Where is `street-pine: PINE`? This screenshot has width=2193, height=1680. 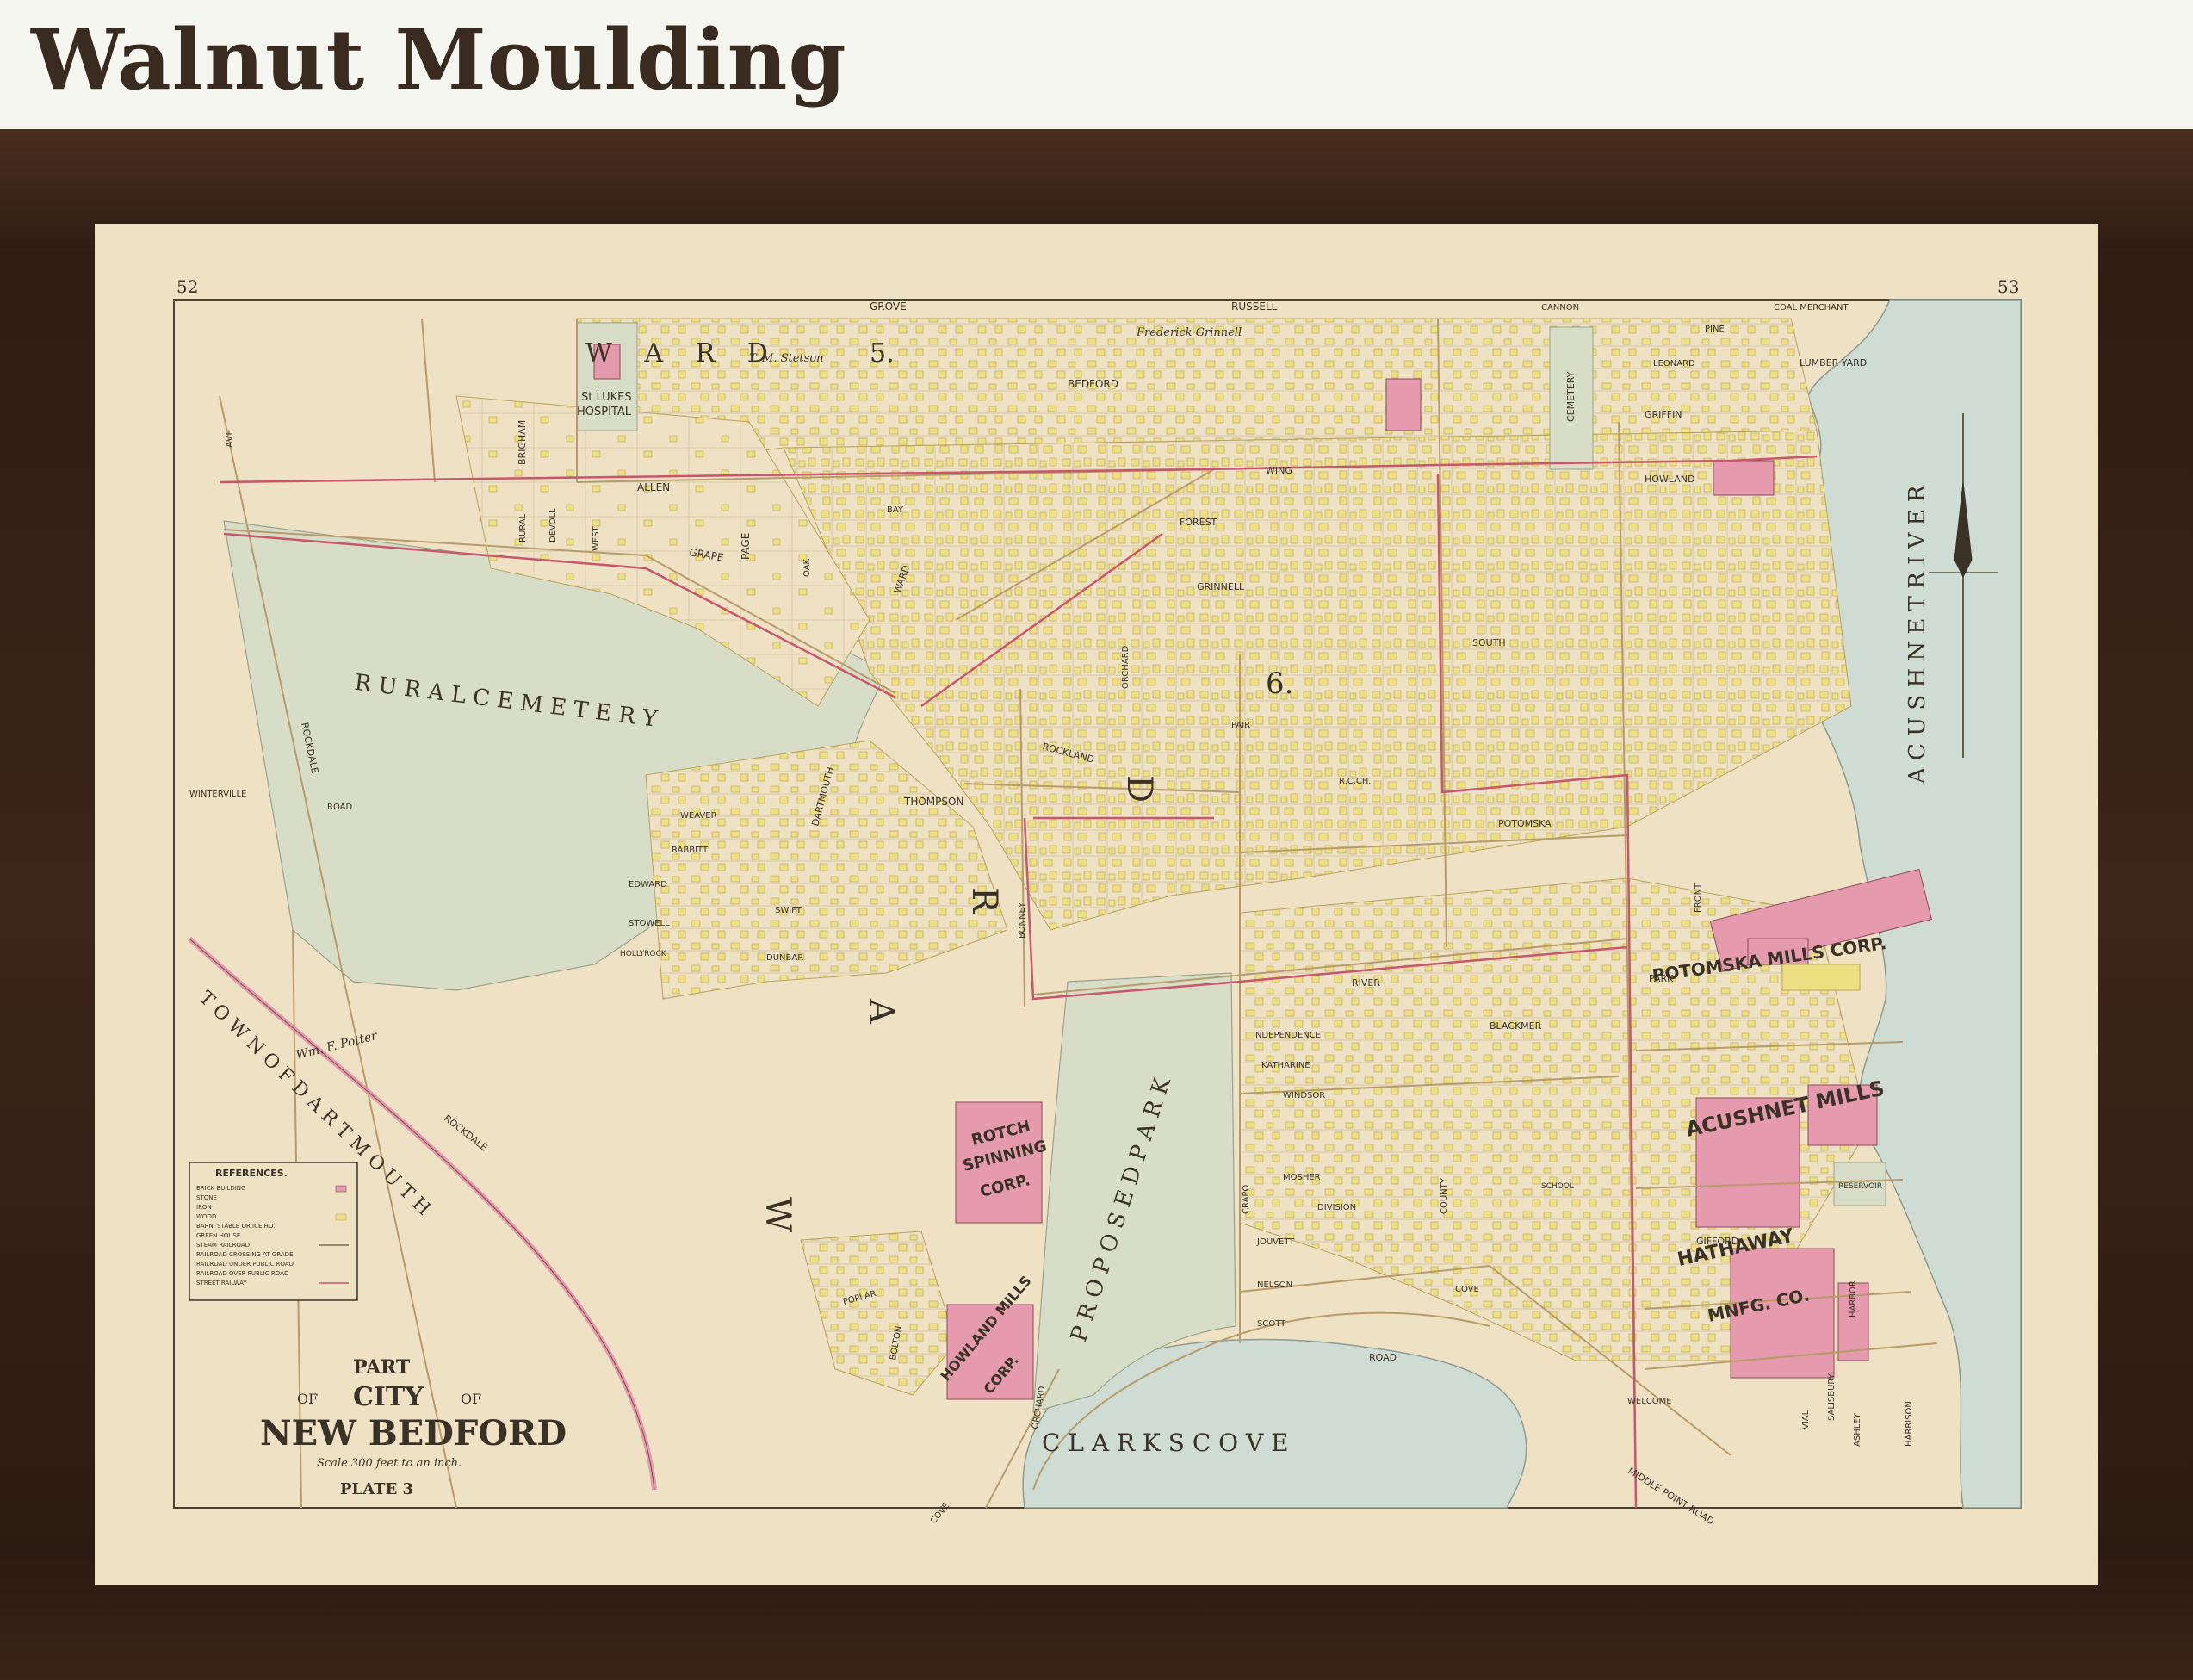
street-pine: PINE is located at coordinates (1715, 330).